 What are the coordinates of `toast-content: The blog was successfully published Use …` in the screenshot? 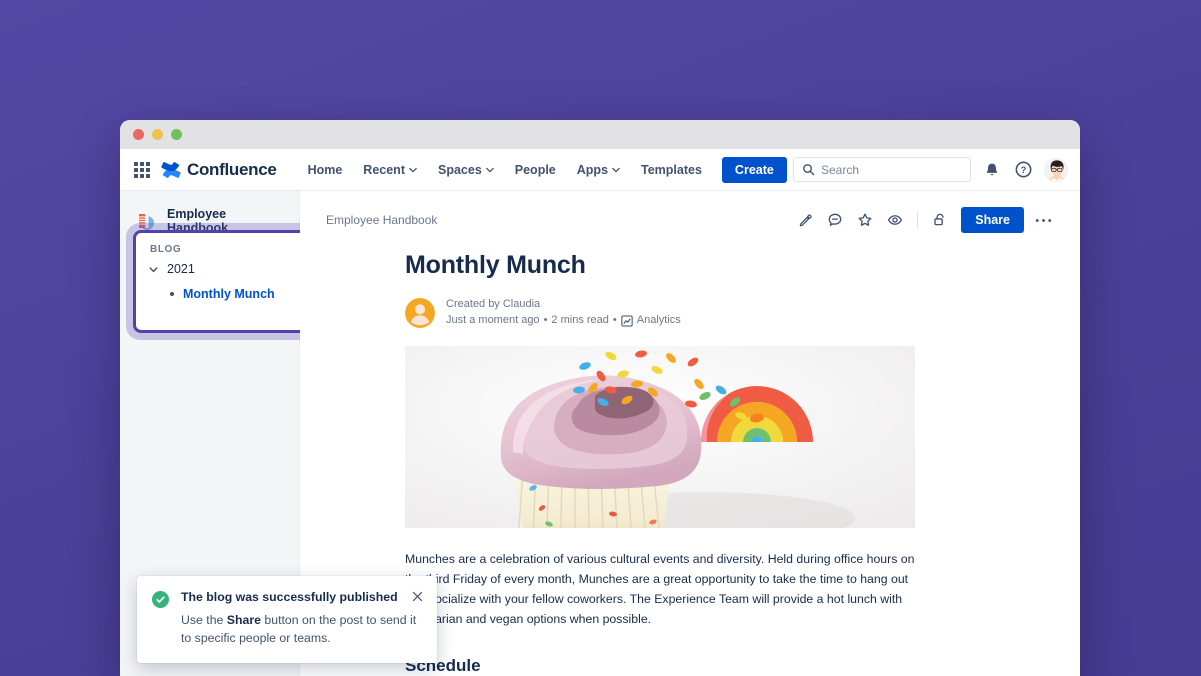 It's located at (301, 618).